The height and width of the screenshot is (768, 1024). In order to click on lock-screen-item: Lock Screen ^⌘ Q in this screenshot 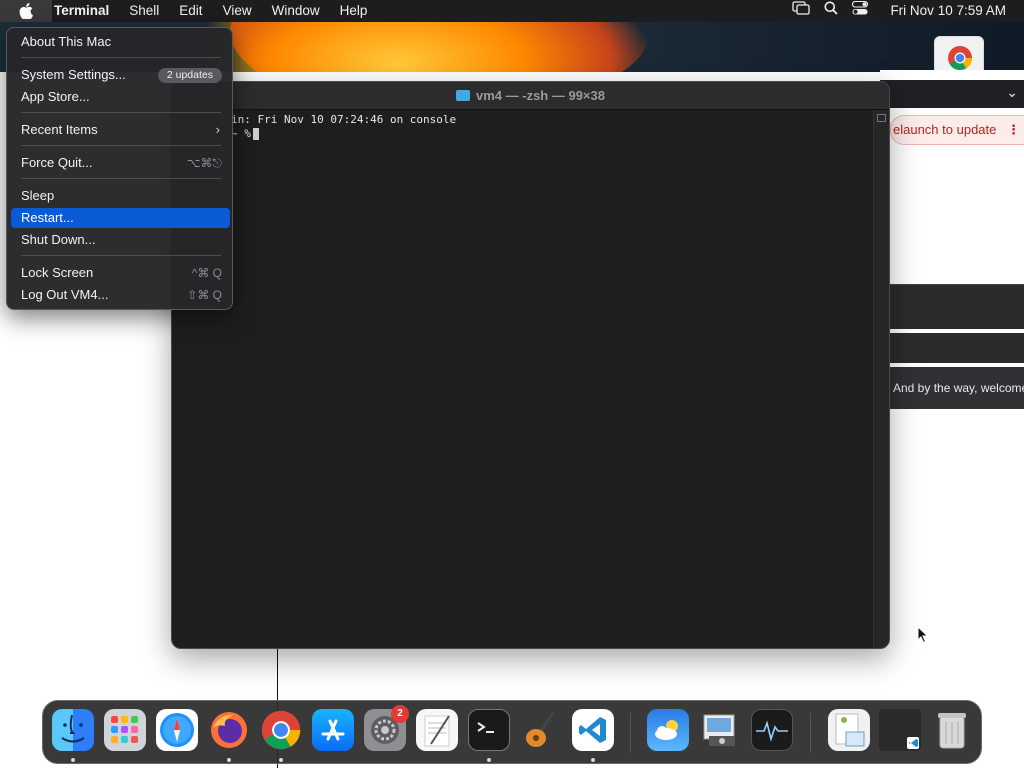, I will do `click(120, 273)`.